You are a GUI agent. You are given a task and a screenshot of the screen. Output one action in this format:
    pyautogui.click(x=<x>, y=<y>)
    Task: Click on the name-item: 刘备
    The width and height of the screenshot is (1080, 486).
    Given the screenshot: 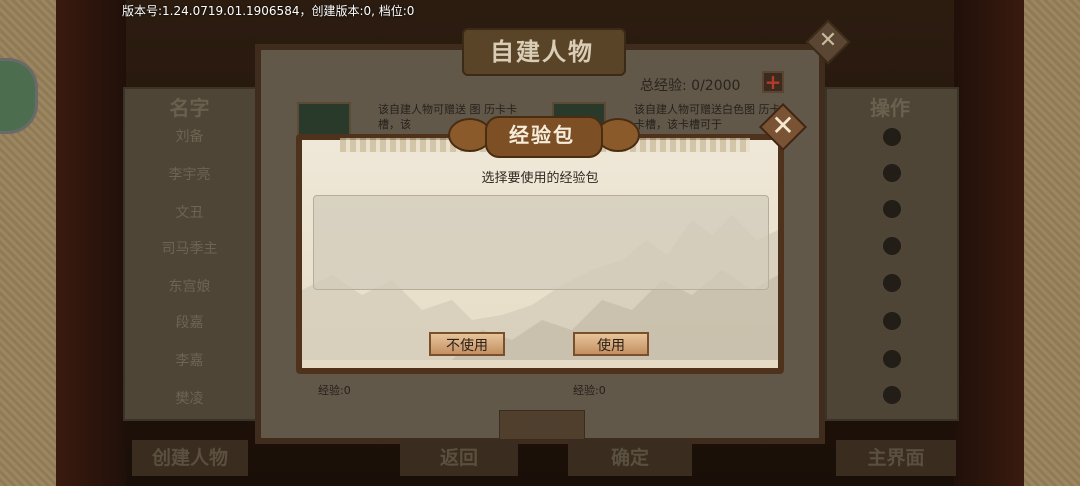 What is the action you would take?
    pyautogui.click(x=189, y=136)
    